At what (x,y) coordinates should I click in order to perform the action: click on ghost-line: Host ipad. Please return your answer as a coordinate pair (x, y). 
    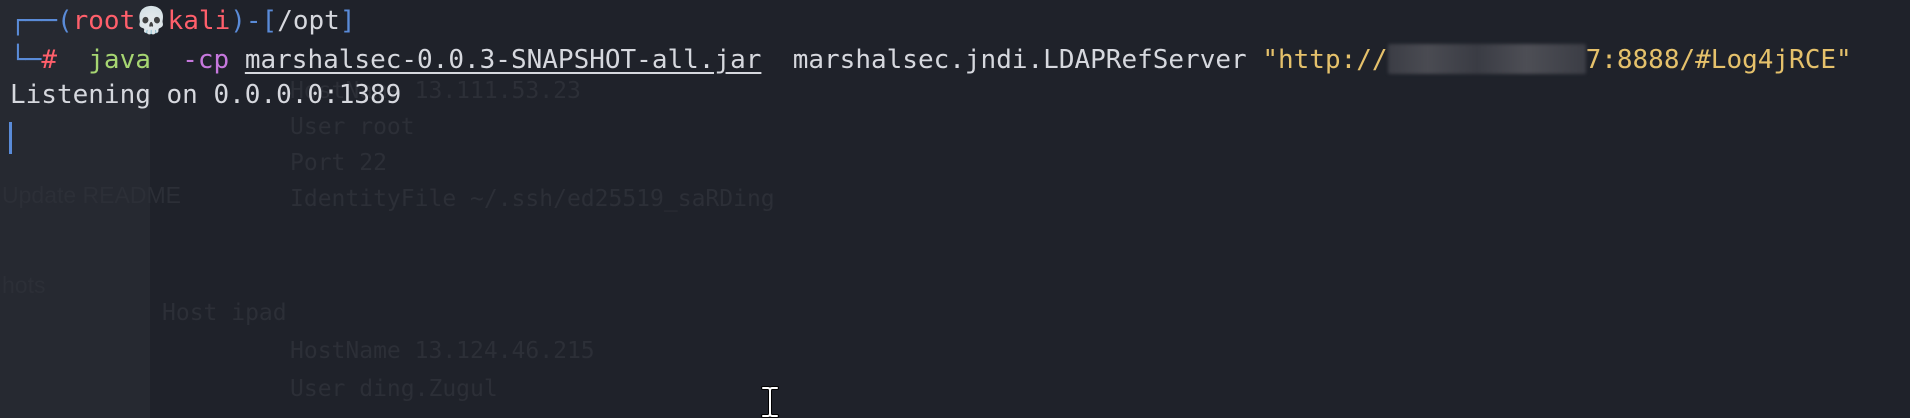
    Looking at the image, I should click on (224, 313).